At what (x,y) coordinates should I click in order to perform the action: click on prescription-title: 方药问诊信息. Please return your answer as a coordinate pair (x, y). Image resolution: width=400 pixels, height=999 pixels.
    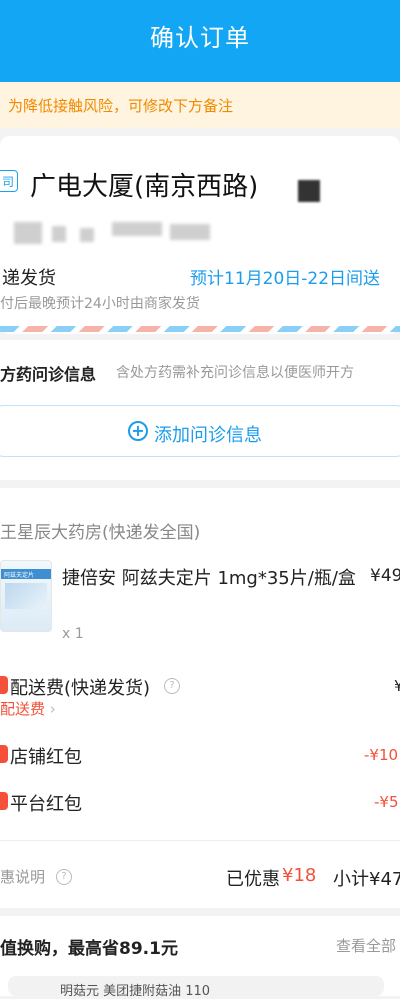
    Looking at the image, I should click on (48, 374).